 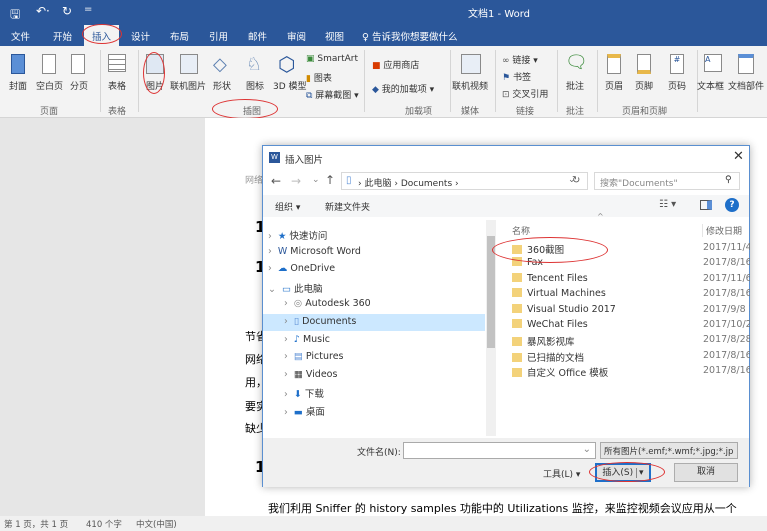 What do you see at coordinates (377, 184) in the screenshot?
I see `breadcrumb-this-pc: 此电脑` at bounding box center [377, 184].